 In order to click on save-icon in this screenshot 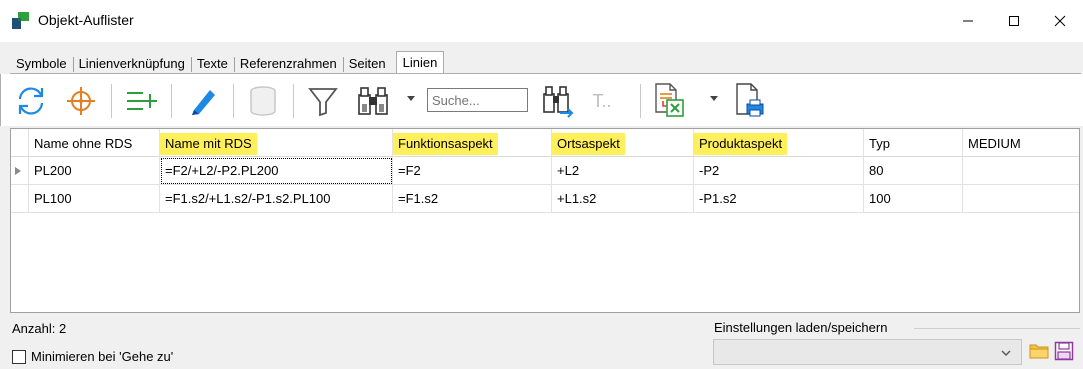, I will do `click(1064, 351)`.